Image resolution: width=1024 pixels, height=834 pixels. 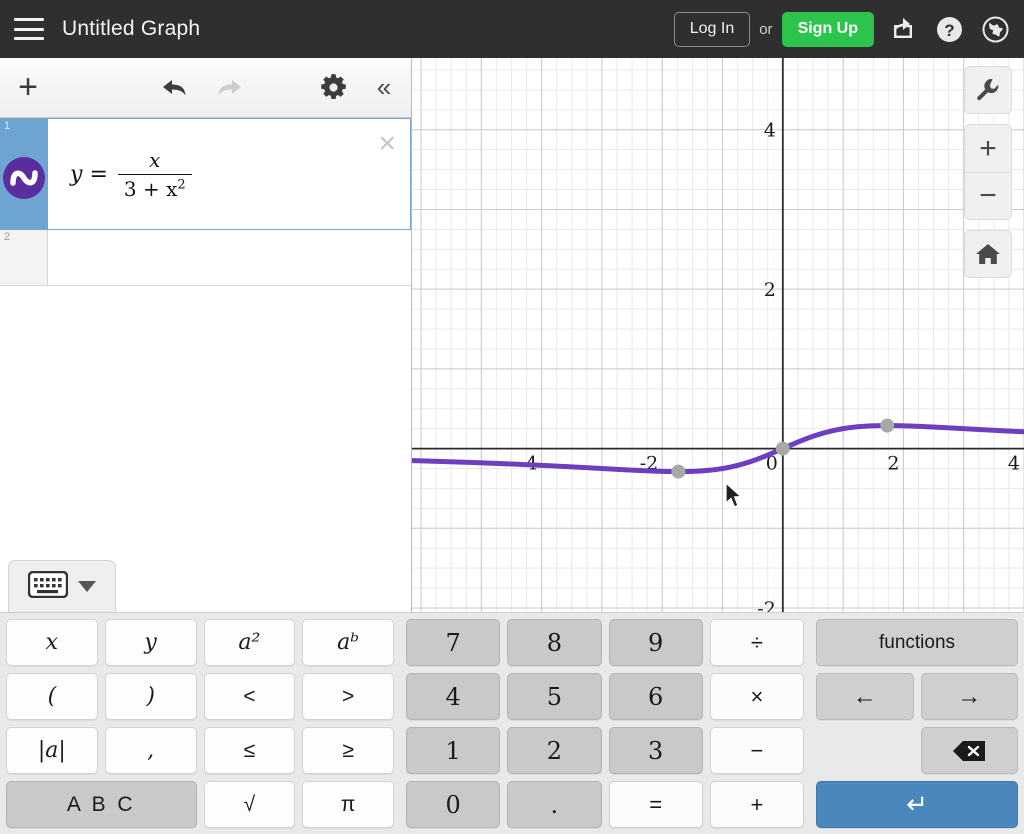 What do you see at coordinates (988, 196) in the screenshot?
I see `zoom-out-button: −` at bounding box center [988, 196].